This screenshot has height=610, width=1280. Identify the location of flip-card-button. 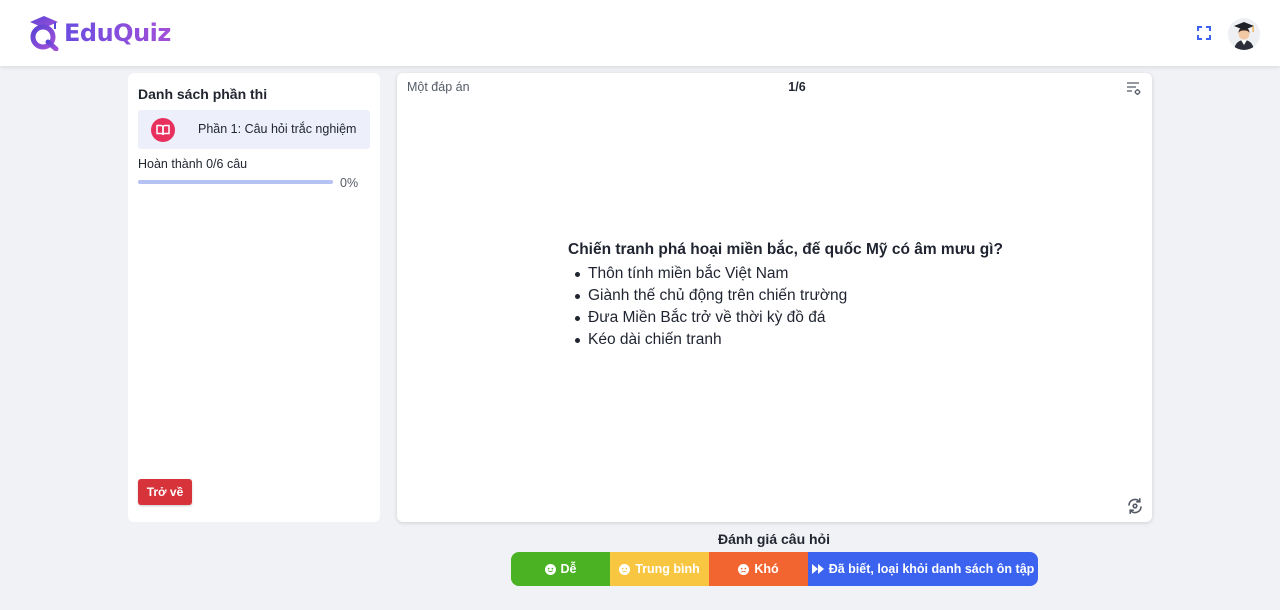
(1135, 506).